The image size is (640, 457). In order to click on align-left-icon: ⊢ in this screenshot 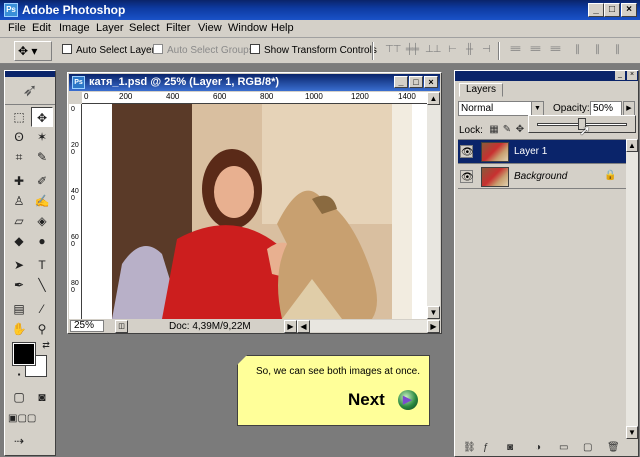, I will do `click(452, 50)`.